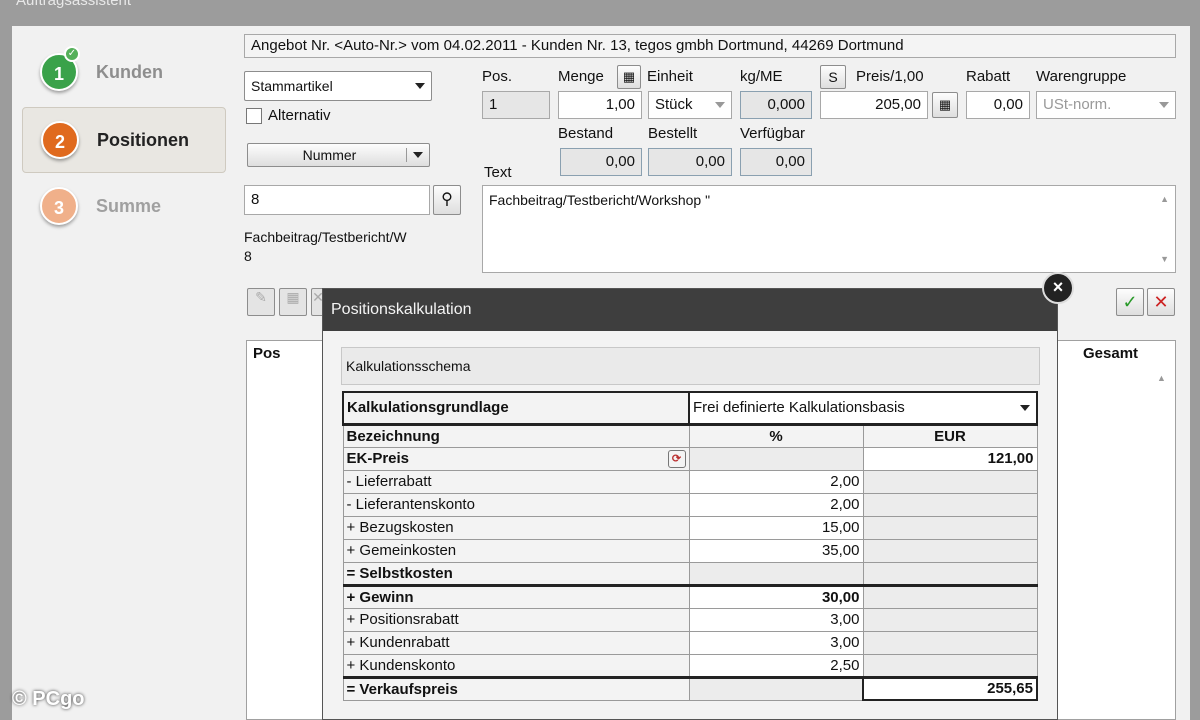 Image resolution: width=1200 pixels, height=720 pixels. Describe the element at coordinates (1164, 259) in the screenshot. I see `scroll-down-icon: ▼` at that location.